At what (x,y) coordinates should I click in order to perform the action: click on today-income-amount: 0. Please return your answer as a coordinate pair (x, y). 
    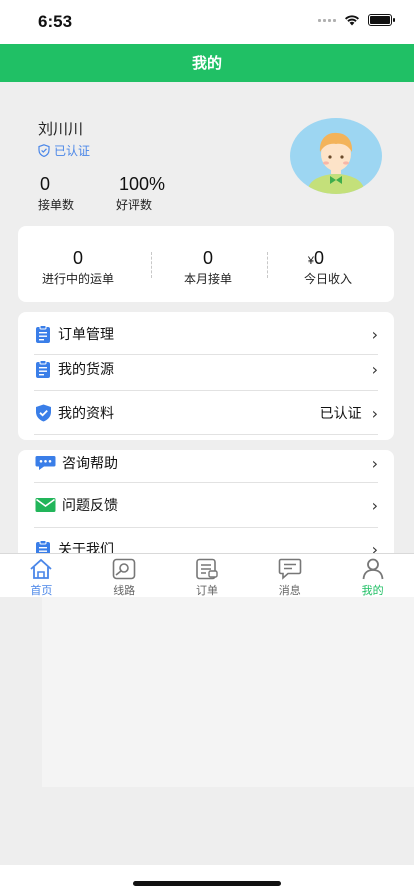
    Looking at the image, I should click on (319, 258).